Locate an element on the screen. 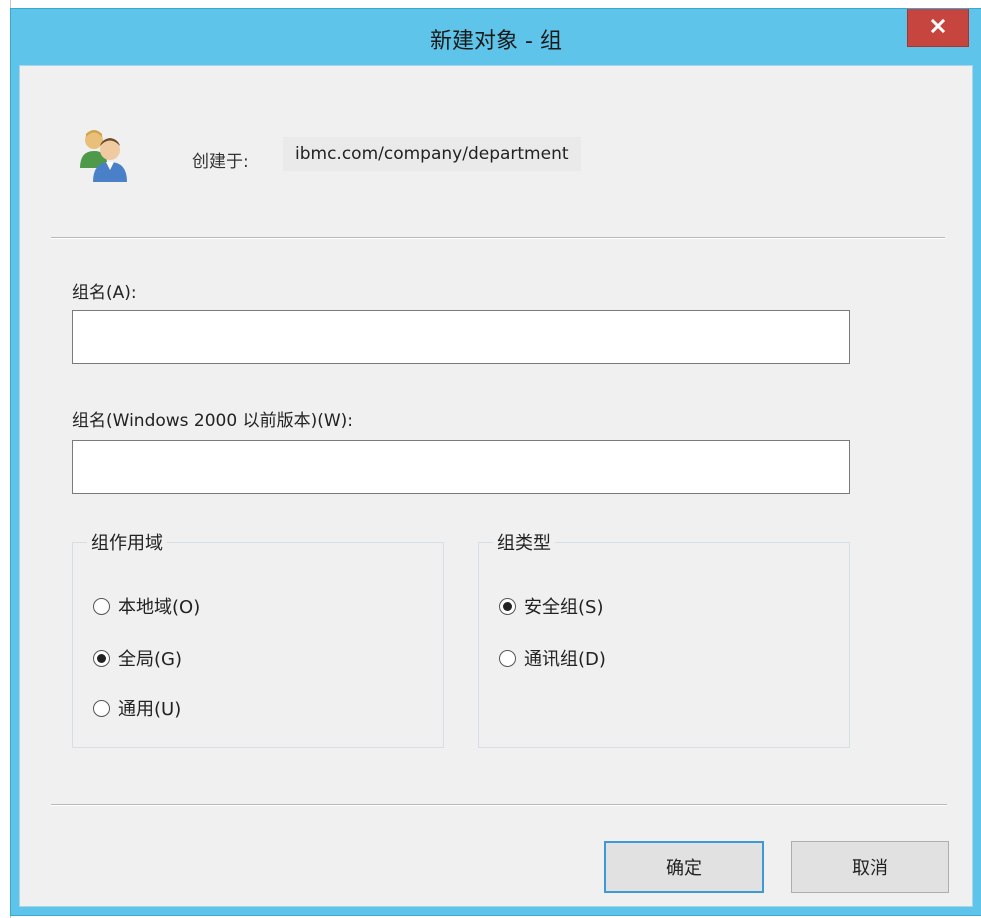 This screenshot has width=981, height=918. bottom-separator is located at coordinates (499, 805).